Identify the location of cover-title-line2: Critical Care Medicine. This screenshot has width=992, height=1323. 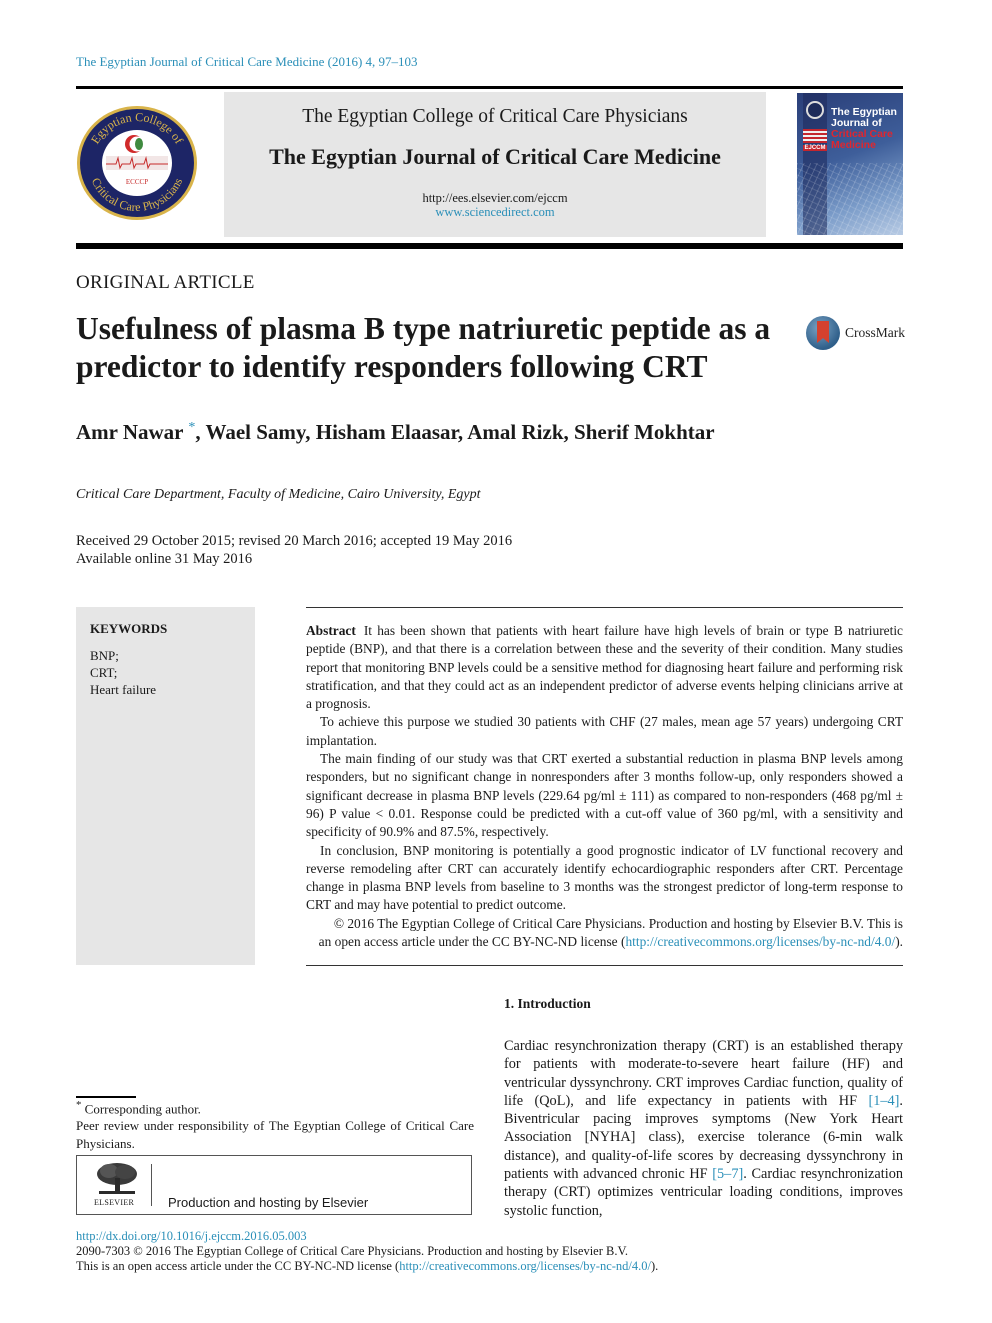
(862, 139).